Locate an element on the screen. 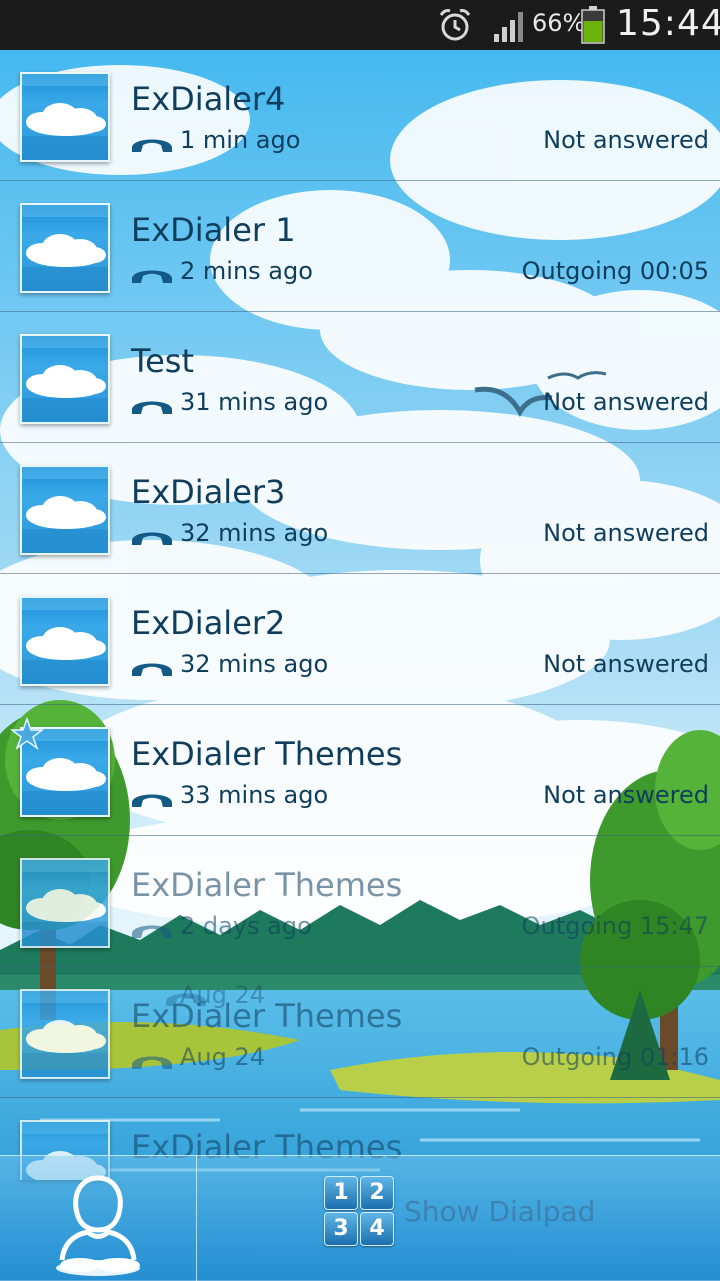 Image resolution: width=720 pixels, height=1281 pixels. call-time: 31 mins ago is located at coordinates (254, 402).